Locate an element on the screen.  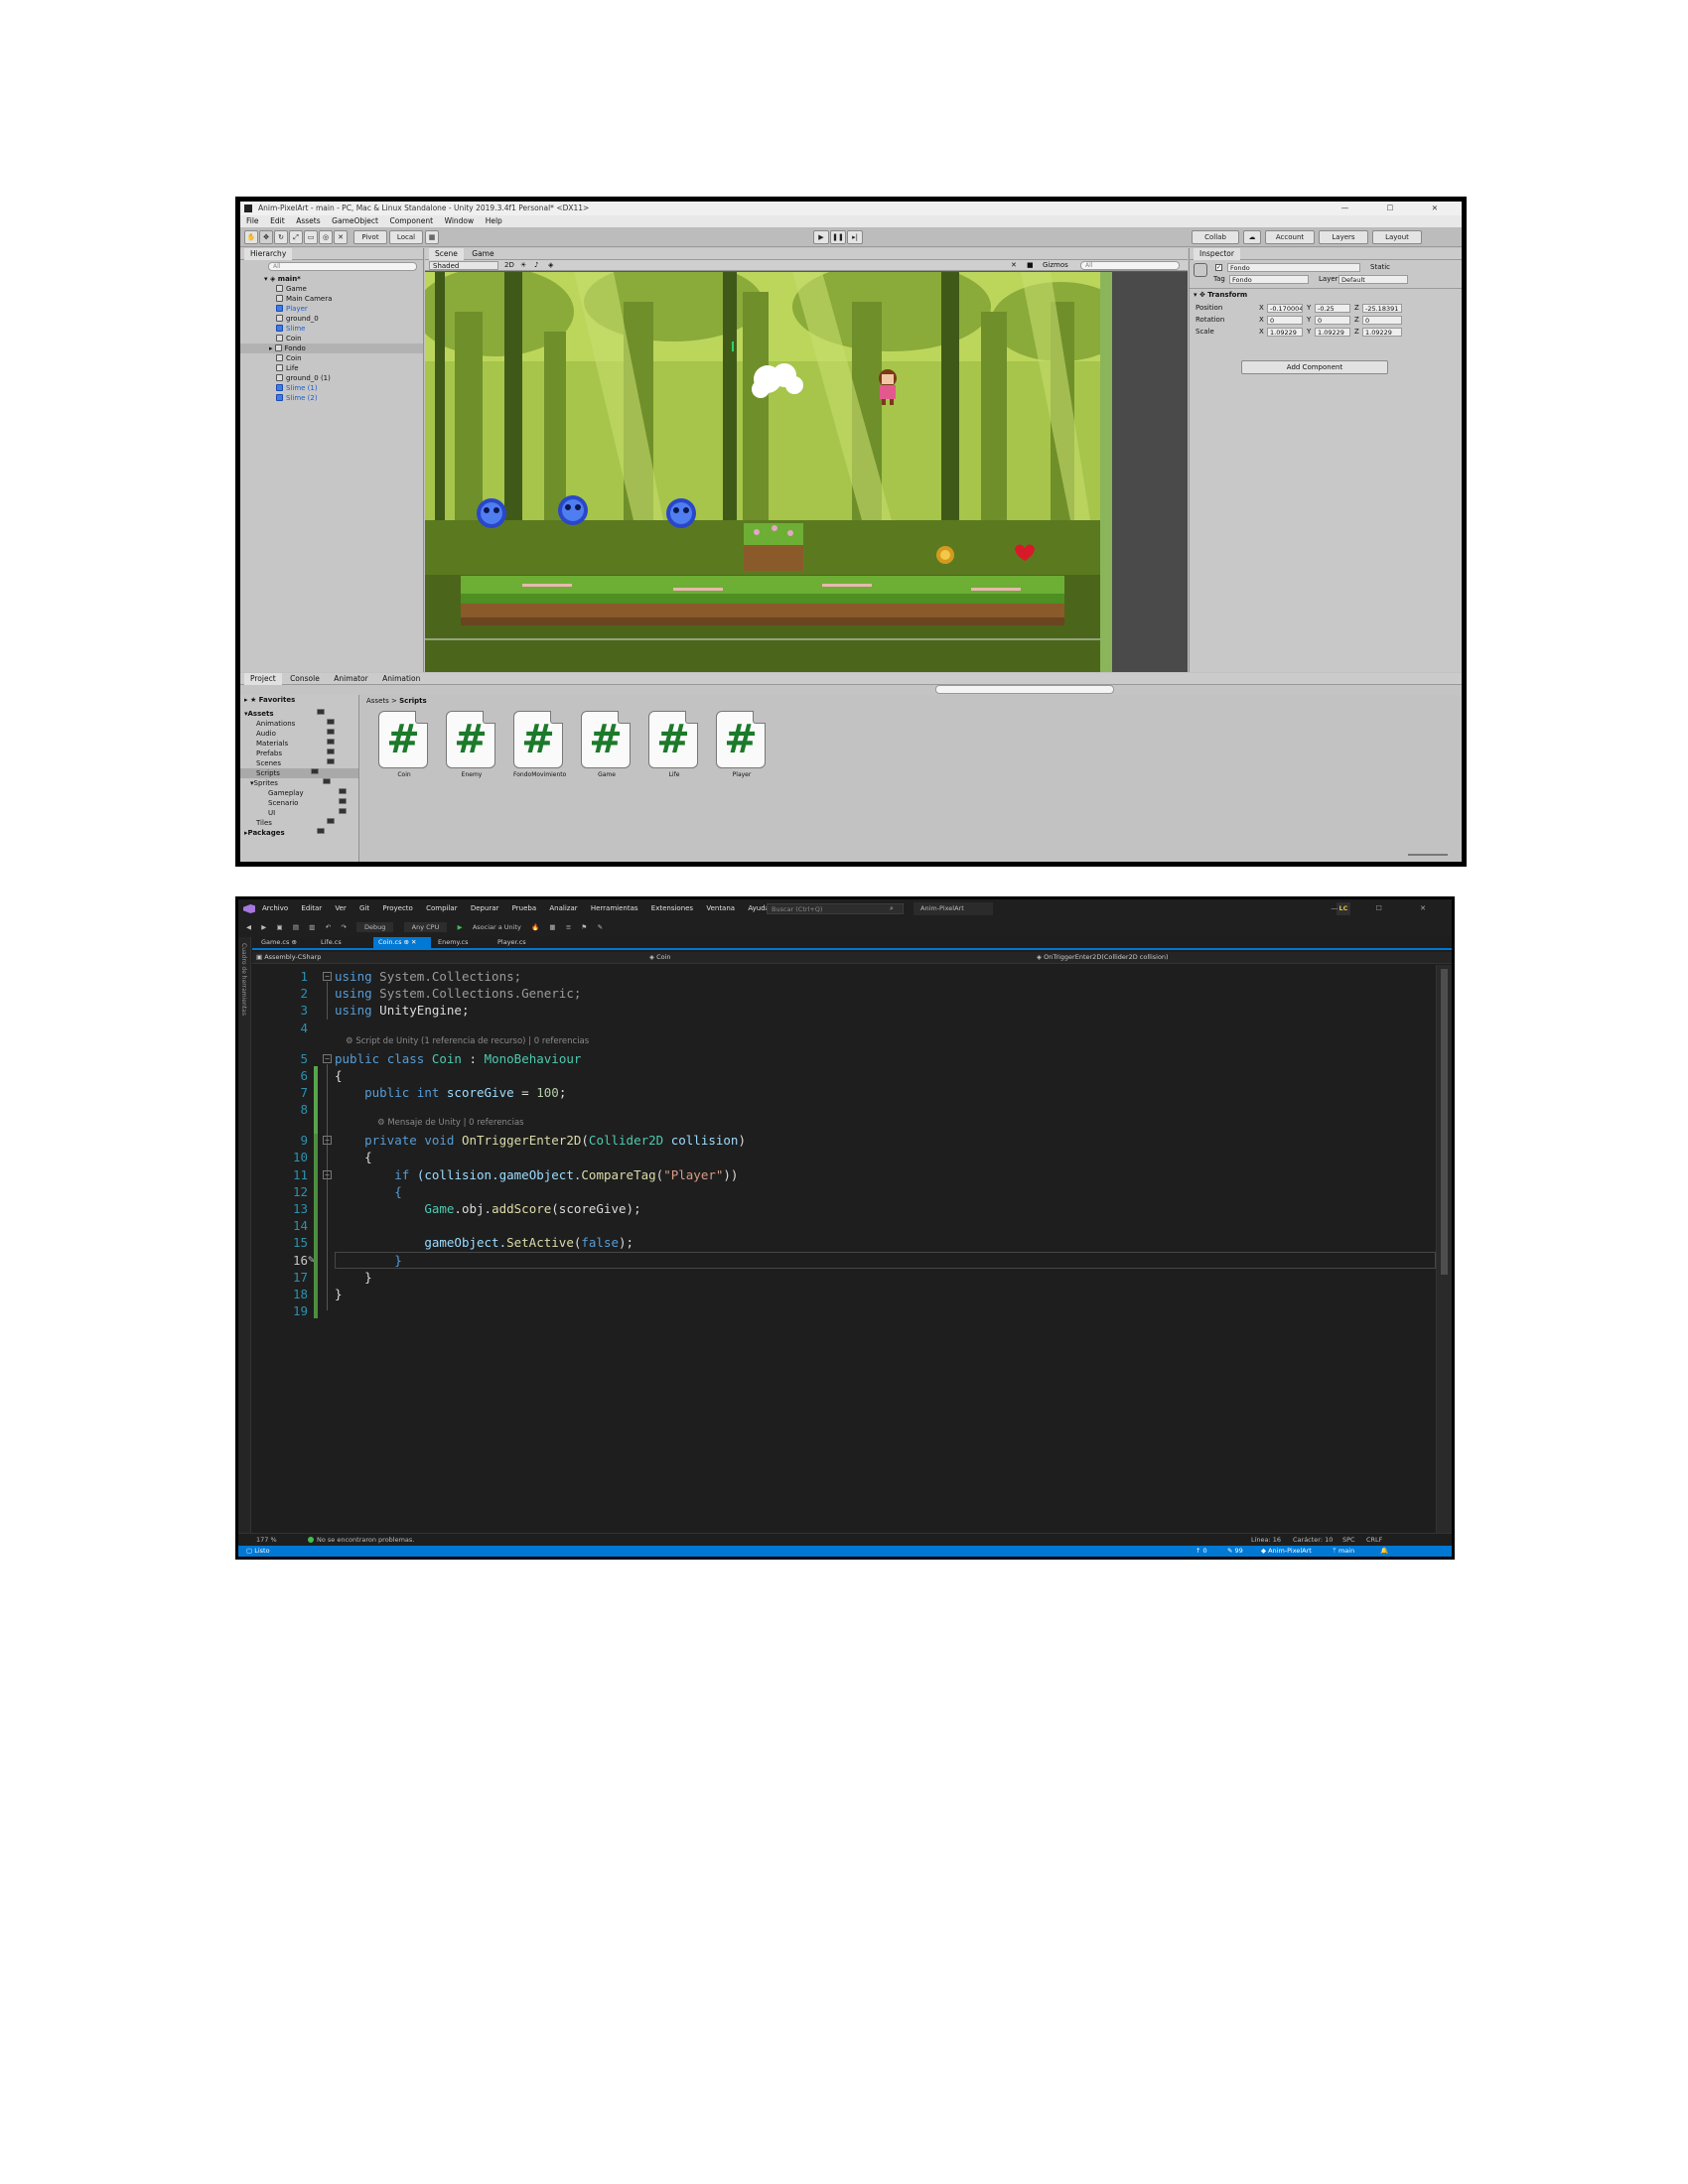
comment-icon: ✎ is located at coordinates (600, 927).